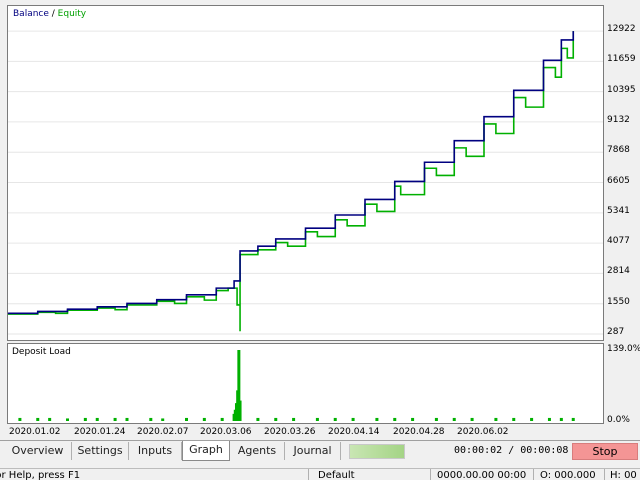 The width and height of the screenshot is (640, 480). Describe the element at coordinates (623, 349) in the screenshot. I see `load-y-tick-label: 139.0%` at that location.